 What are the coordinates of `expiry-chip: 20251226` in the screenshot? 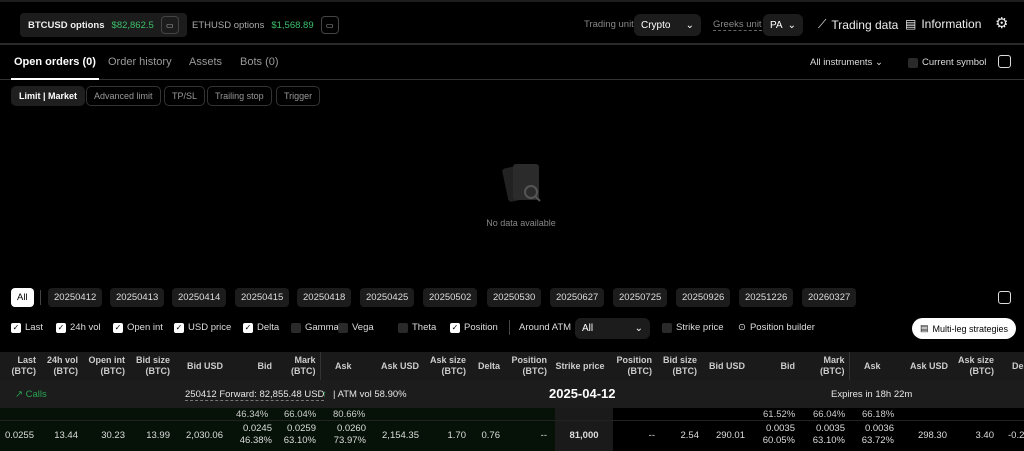 It's located at (766, 297).